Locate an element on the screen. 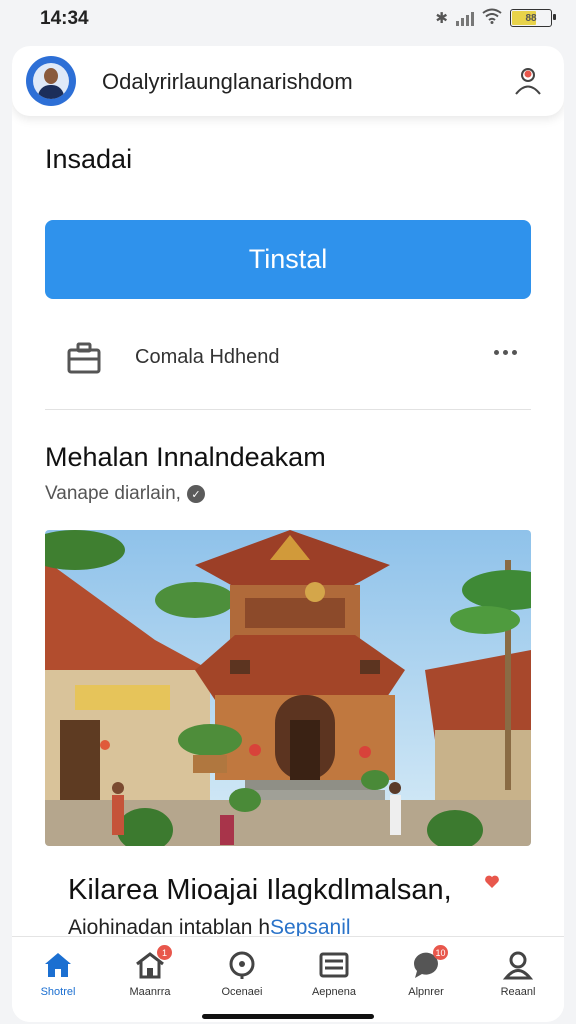  menu-icon is located at coordinates (334, 965).